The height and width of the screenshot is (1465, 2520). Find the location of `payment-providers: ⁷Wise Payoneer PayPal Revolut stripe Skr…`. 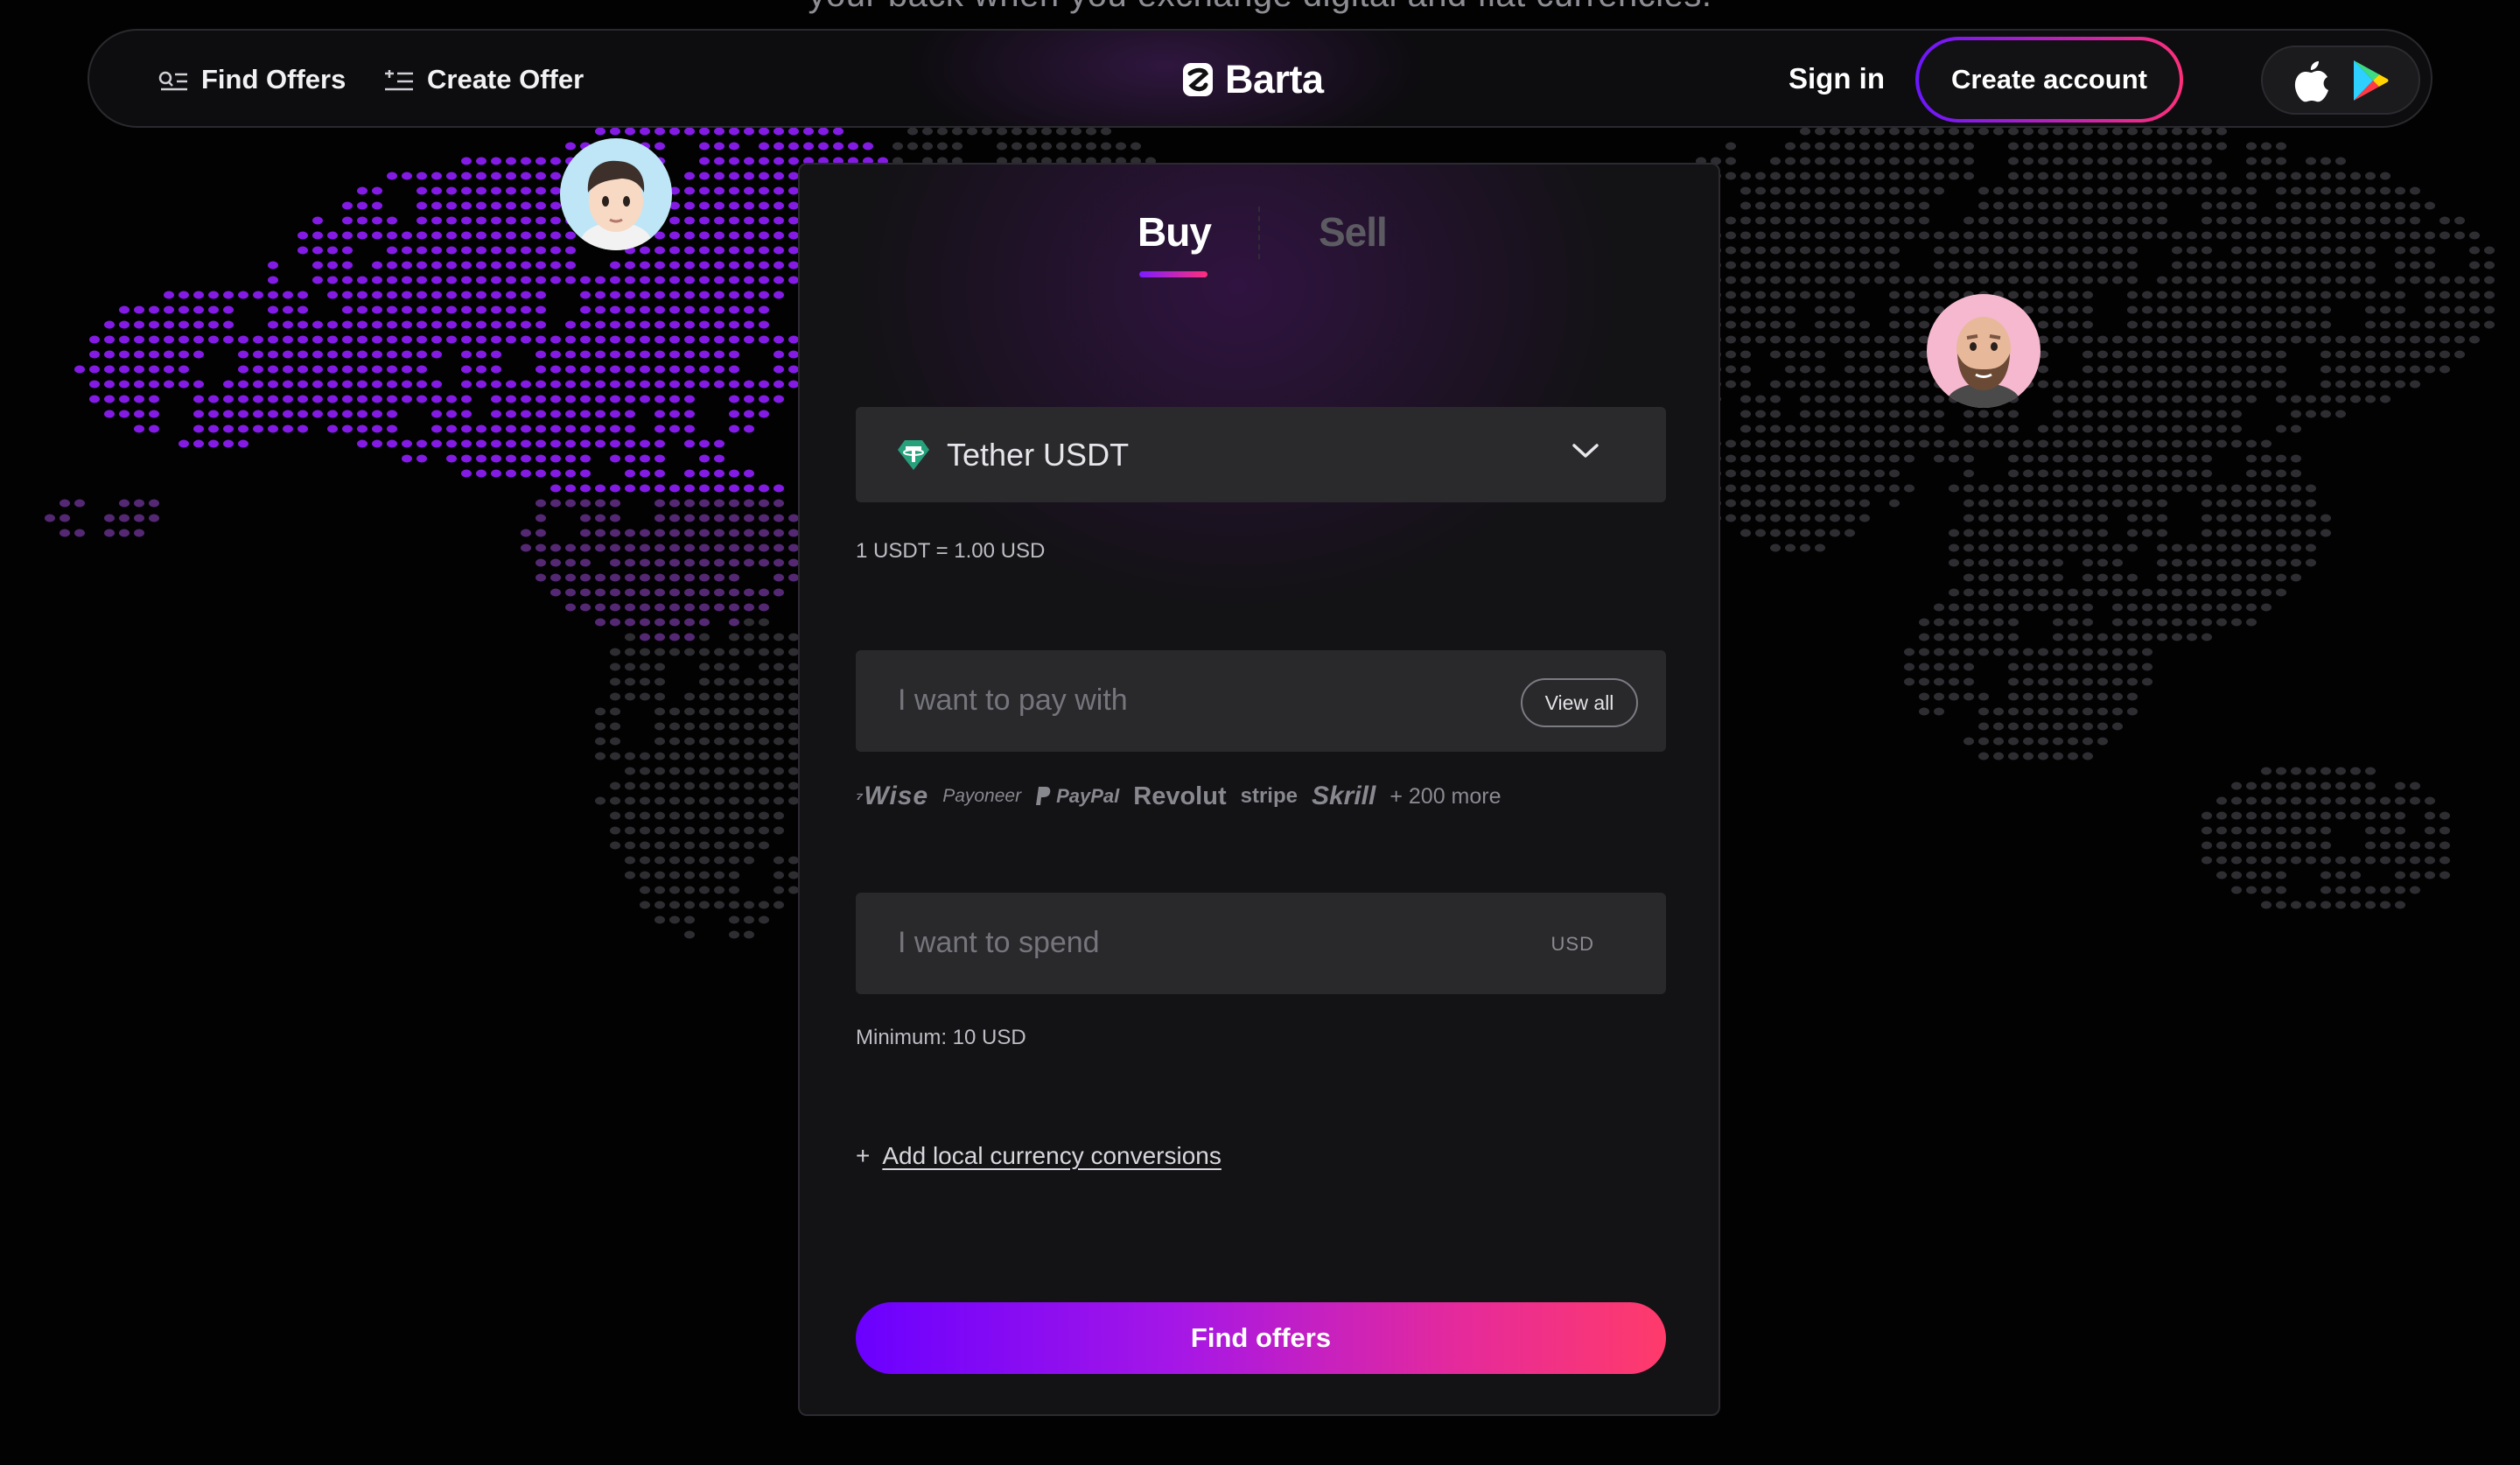

payment-providers: ⁷Wise Payoneer PayPal Revolut stripe Skr… is located at coordinates (1179, 796).